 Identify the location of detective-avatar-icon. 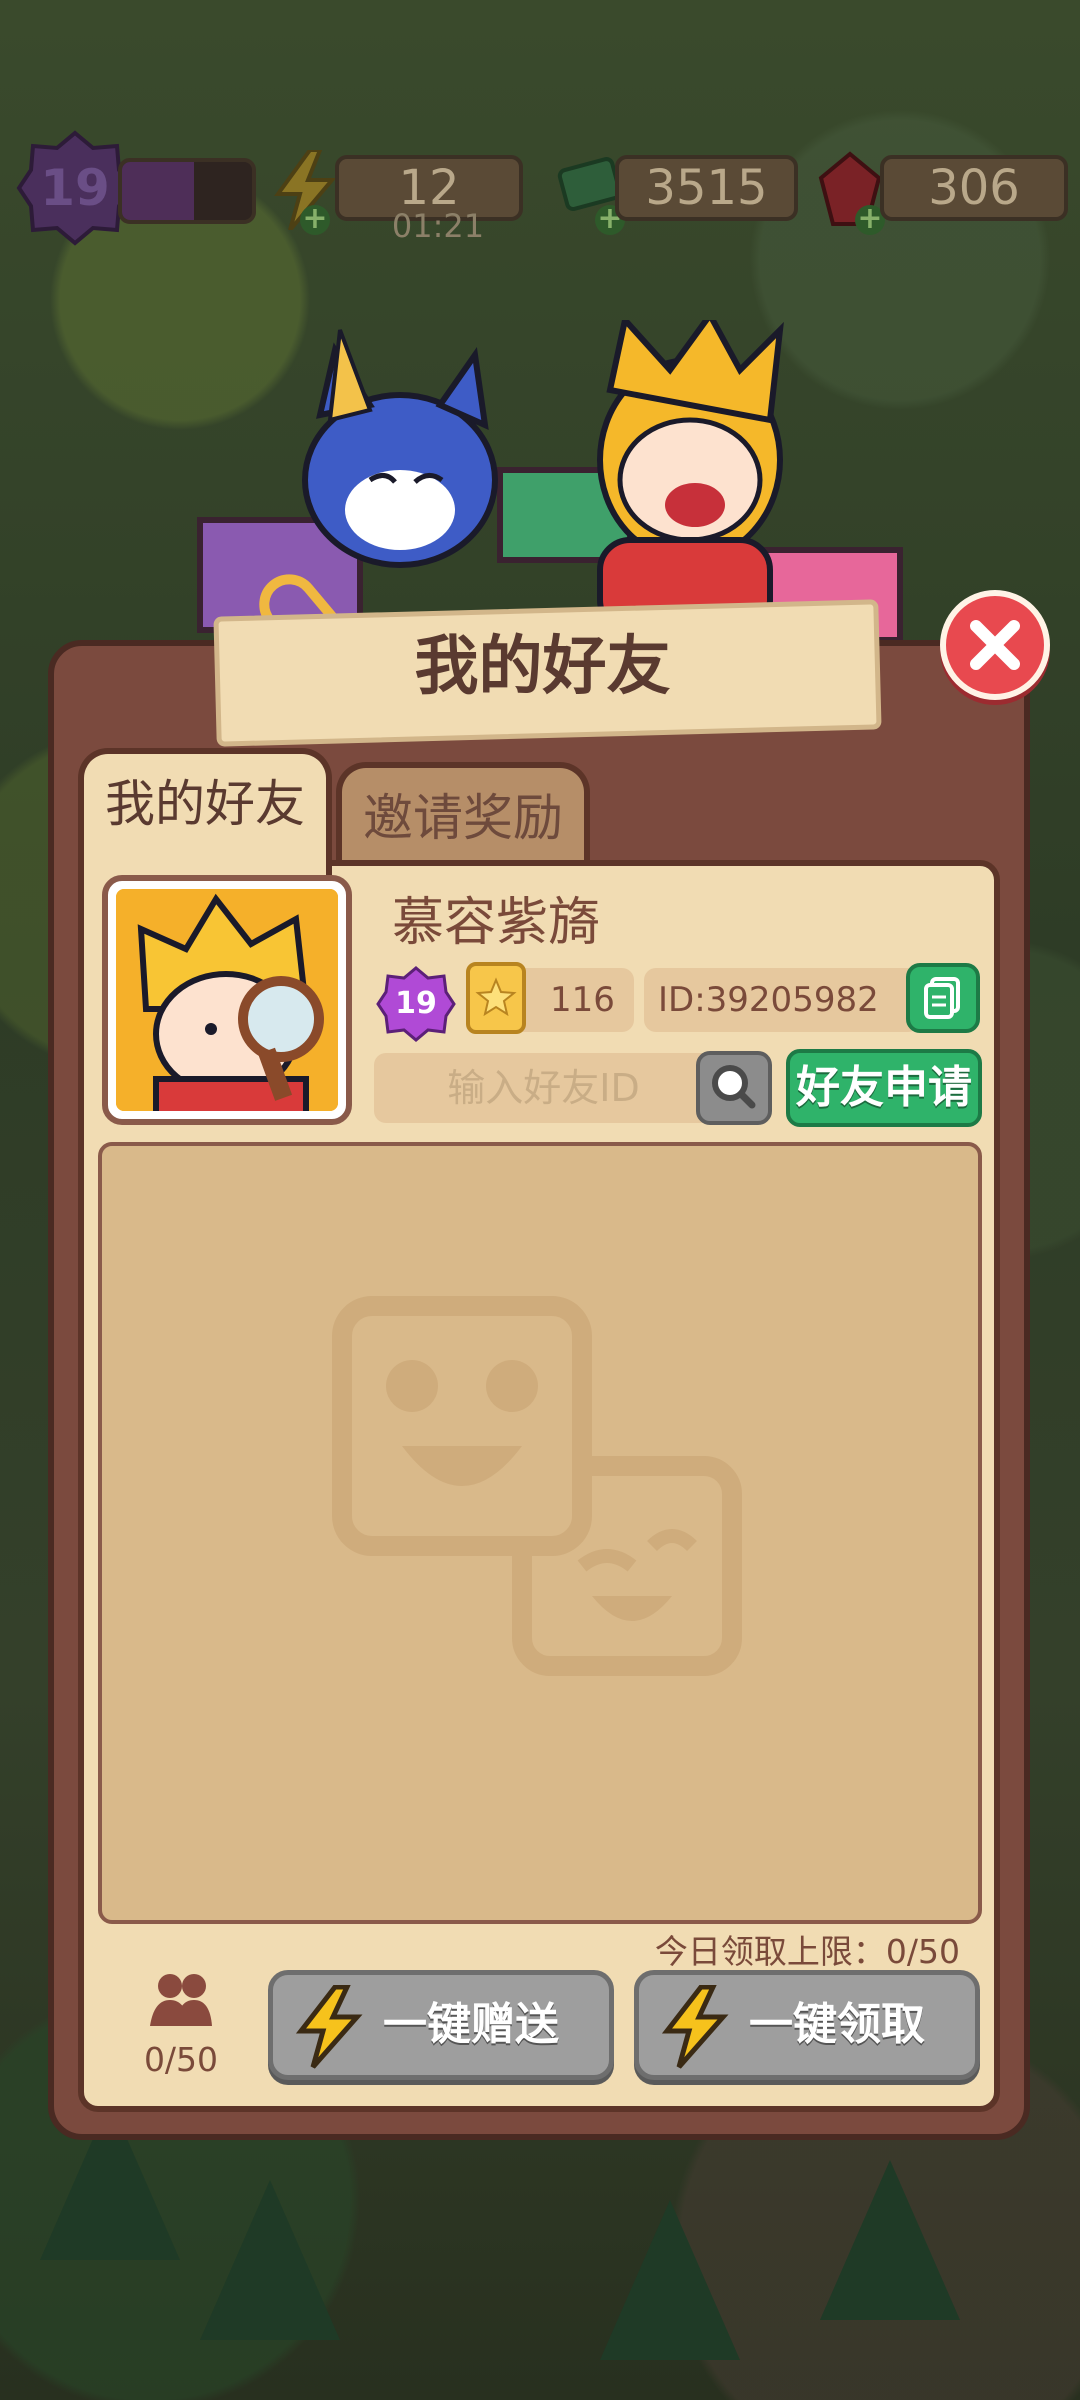
(227, 1000).